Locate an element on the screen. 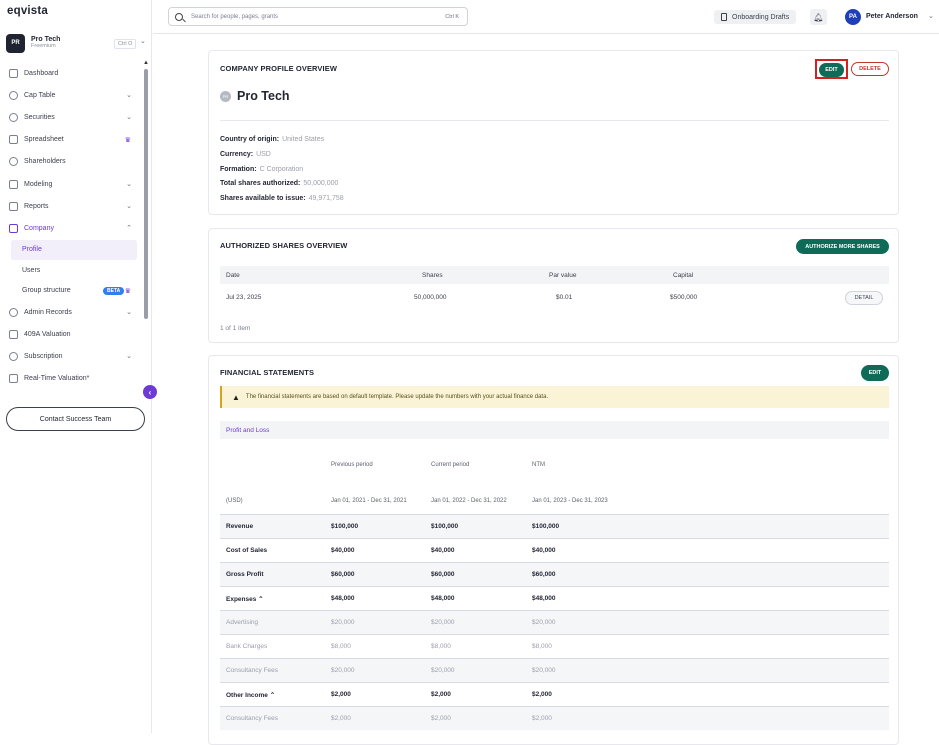 The width and height of the screenshot is (939, 745). period-range: Jan 01, 2021 - Dec 31, 2021 is located at coordinates (369, 501).